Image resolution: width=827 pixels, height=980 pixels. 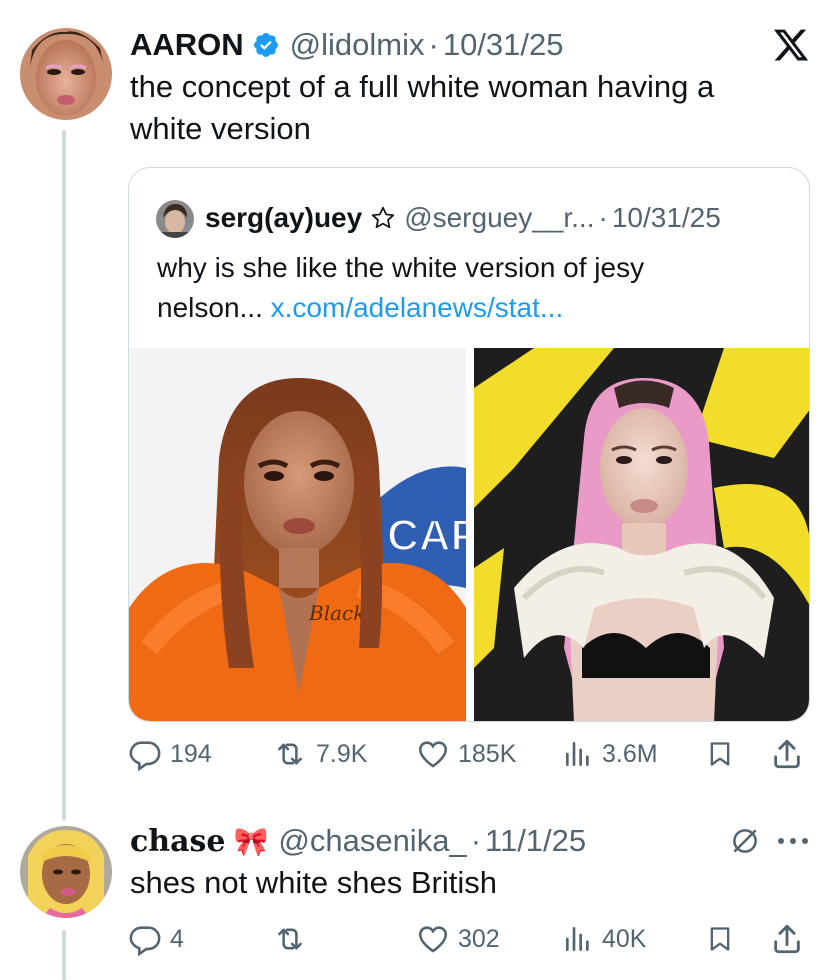 I want to click on views-button: 40K, so click(x=604, y=939).